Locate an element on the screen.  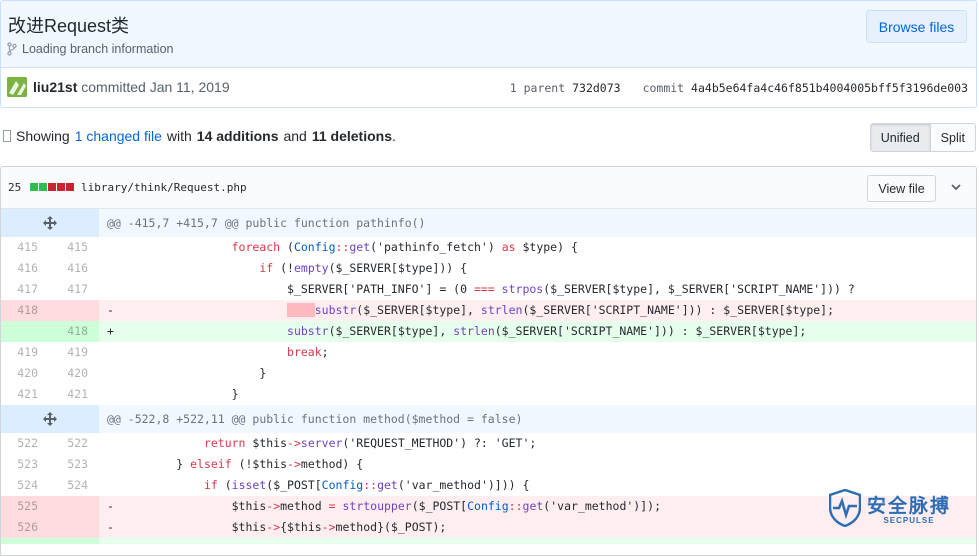
view-mode-toggle: Unified Split is located at coordinates (922, 137).